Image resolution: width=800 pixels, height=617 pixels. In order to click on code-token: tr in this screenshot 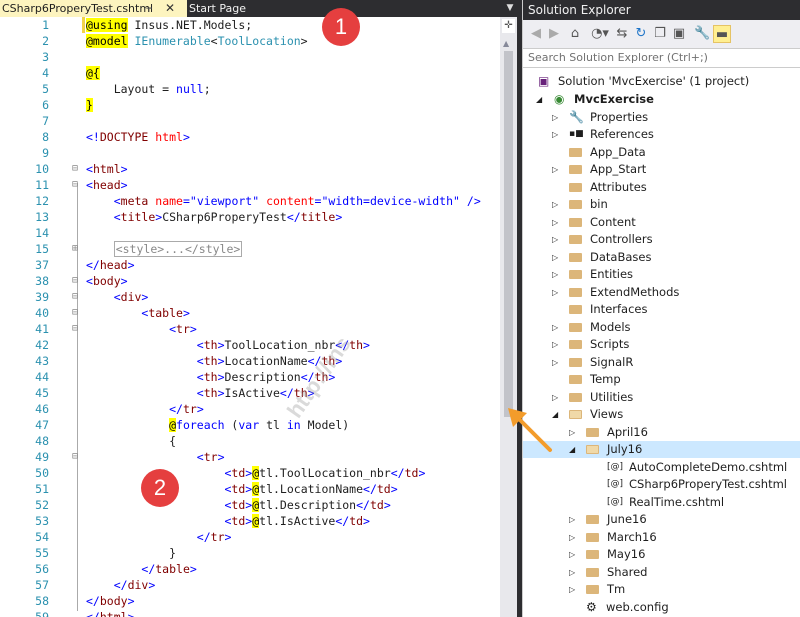, I will do `click(189, 409)`.